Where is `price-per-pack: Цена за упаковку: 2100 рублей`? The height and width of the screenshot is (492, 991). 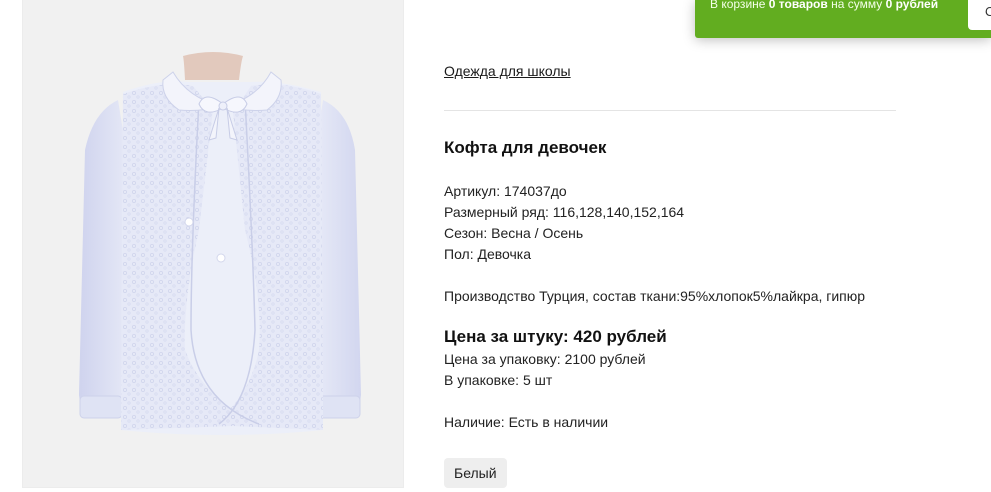
price-per-pack: Цена за упаковку: 2100 рублей is located at coordinates (545, 359).